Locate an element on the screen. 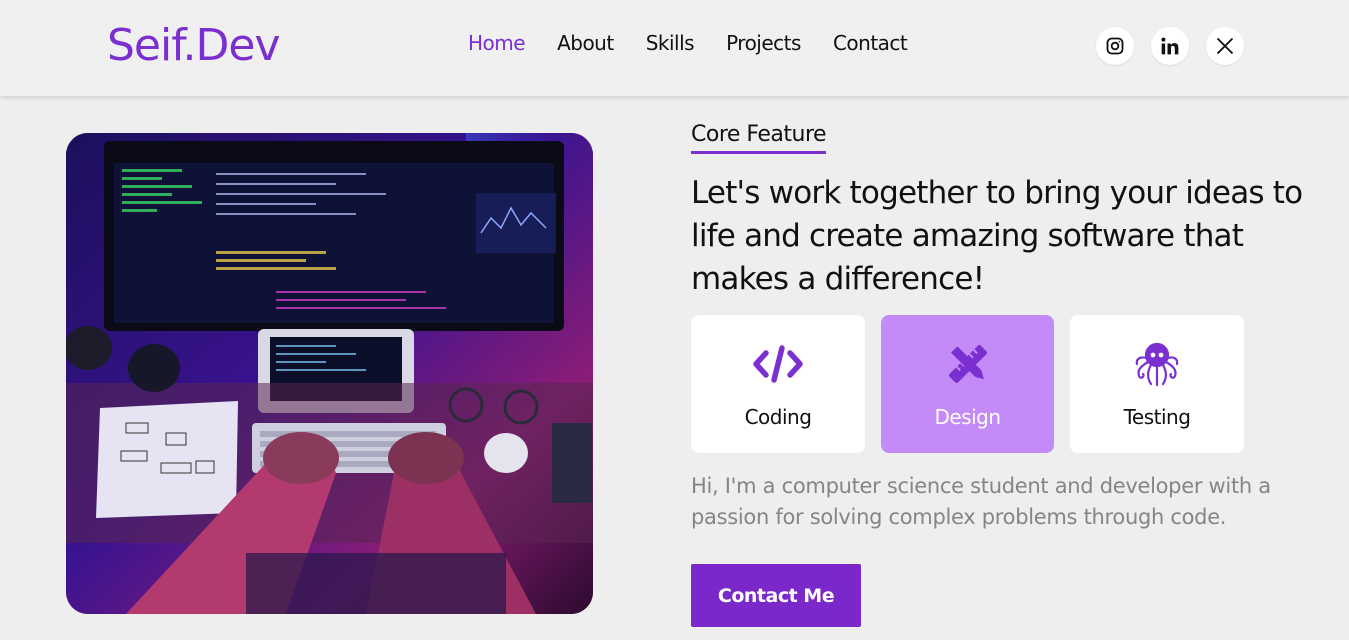 This screenshot has height=640, width=1349. x-icon is located at coordinates (1225, 46).